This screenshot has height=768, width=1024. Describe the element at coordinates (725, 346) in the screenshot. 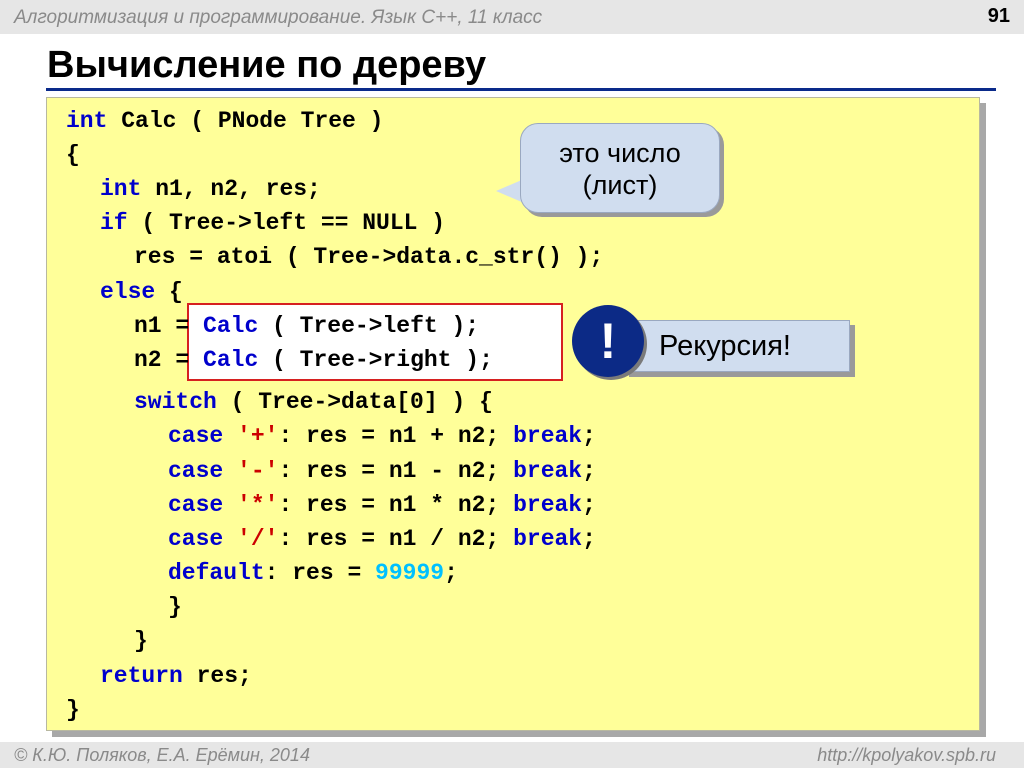

I see `recursion-callout-text: Рекурсия!` at that location.